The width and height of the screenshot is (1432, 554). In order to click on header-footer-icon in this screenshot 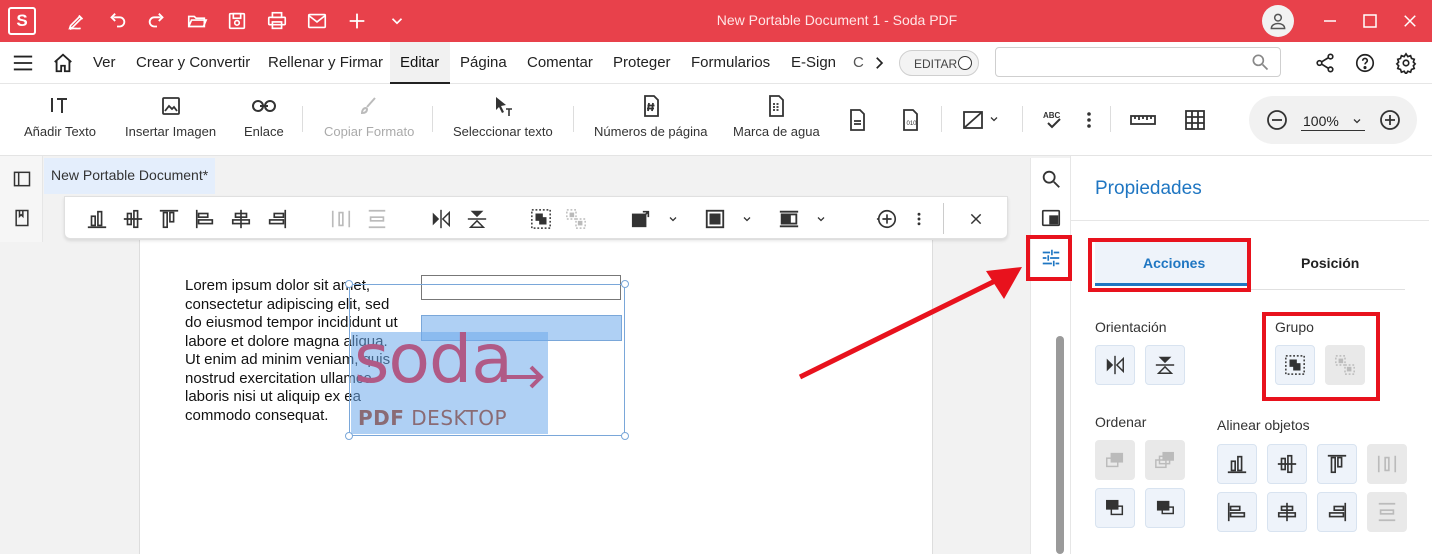, I will do `click(857, 120)`.